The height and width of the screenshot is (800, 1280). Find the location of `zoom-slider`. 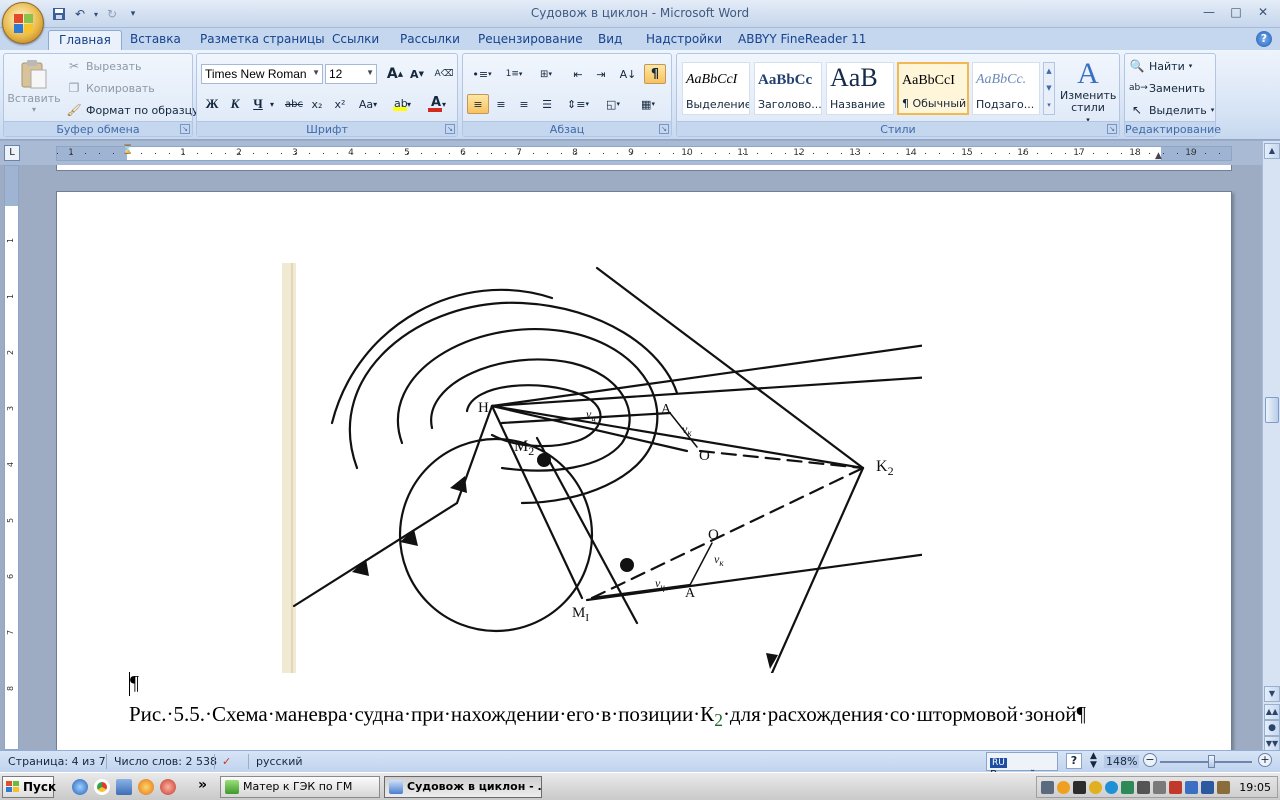

zoom-slider is located at coordinates (1206, 762).